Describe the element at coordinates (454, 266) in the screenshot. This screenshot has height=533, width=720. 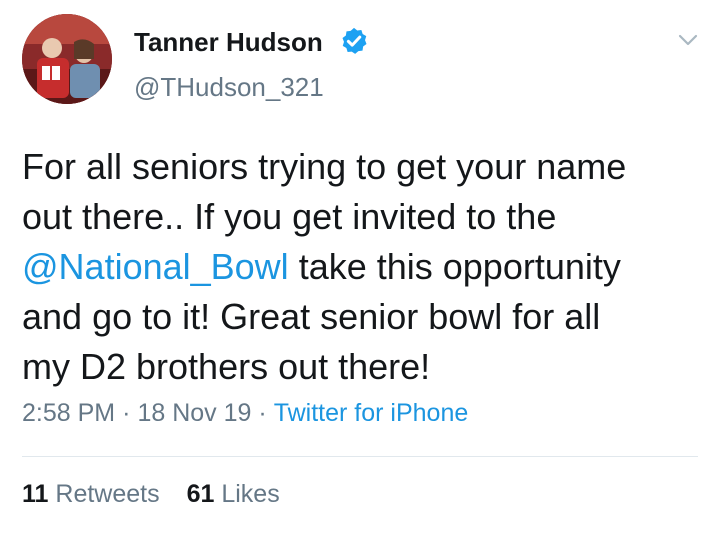
I see `tweet-text-segment: take this opportunity` at that location.